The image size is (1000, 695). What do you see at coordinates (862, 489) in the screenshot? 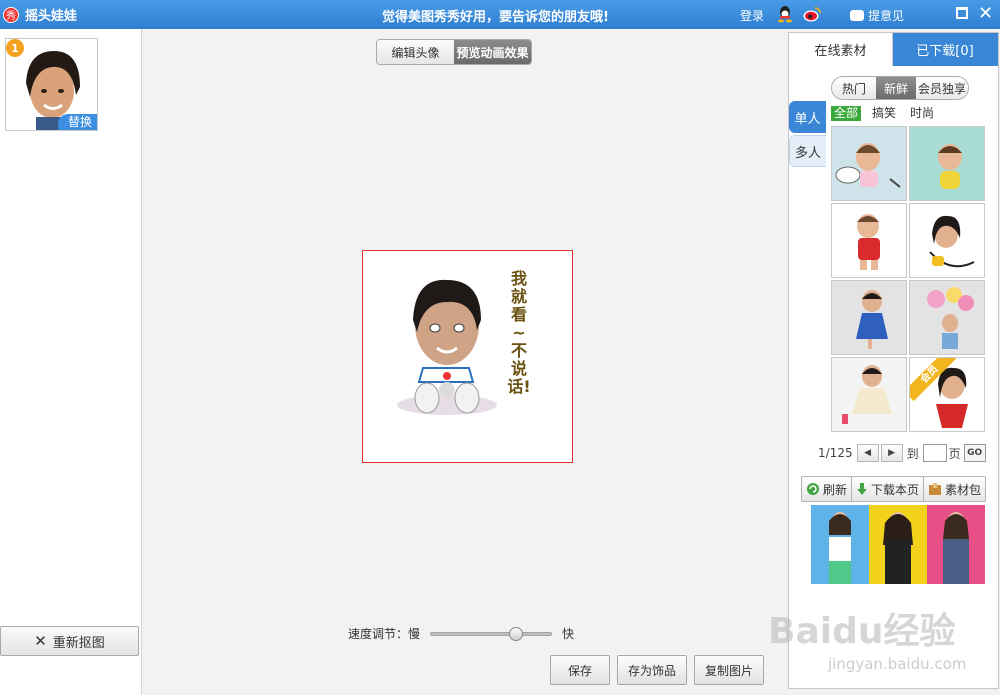
I see `download-arrow-icon` at bounding box center [862, 489].